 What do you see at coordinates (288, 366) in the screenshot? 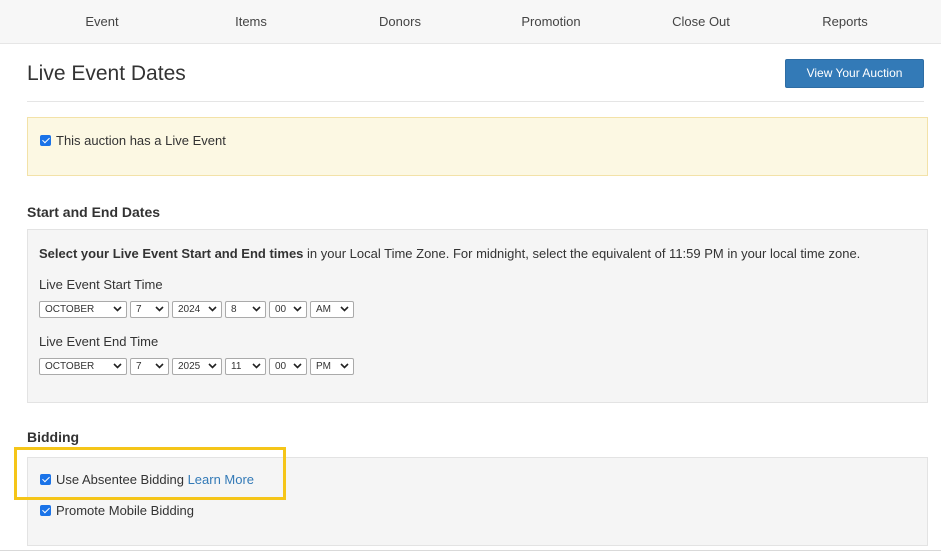
I see `end-minute-select: 00` at bounding box center [288, 366].